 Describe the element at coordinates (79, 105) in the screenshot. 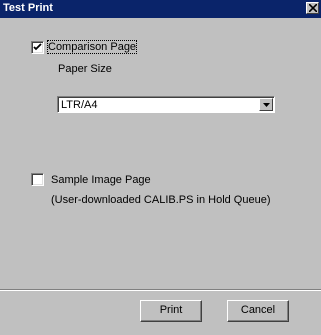

I see `paper-size-value: LTR/A4` at that location.